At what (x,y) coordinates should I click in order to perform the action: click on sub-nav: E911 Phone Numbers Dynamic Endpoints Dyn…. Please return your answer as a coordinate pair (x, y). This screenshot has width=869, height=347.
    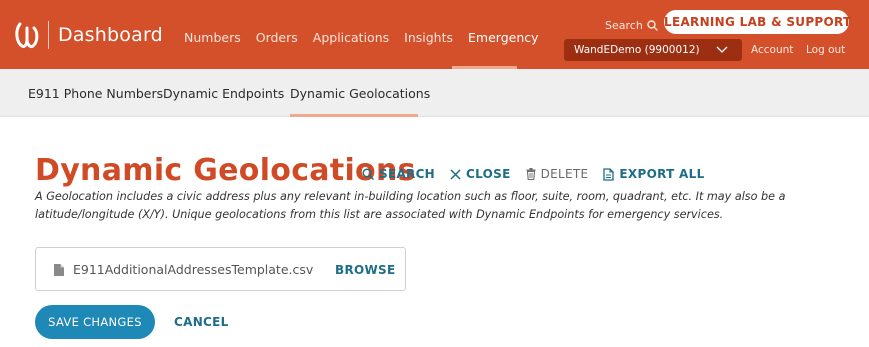
    Looking at the image, I should click on (434, 93).